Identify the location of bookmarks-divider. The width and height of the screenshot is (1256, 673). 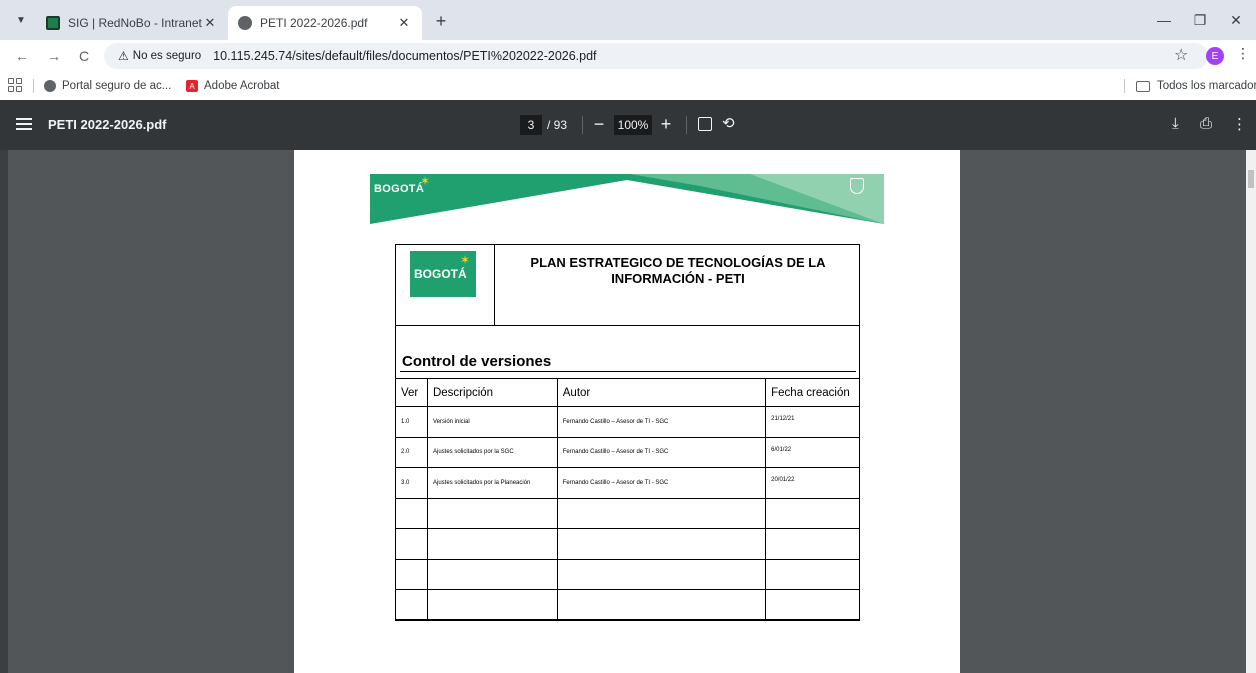
(1124, 86).